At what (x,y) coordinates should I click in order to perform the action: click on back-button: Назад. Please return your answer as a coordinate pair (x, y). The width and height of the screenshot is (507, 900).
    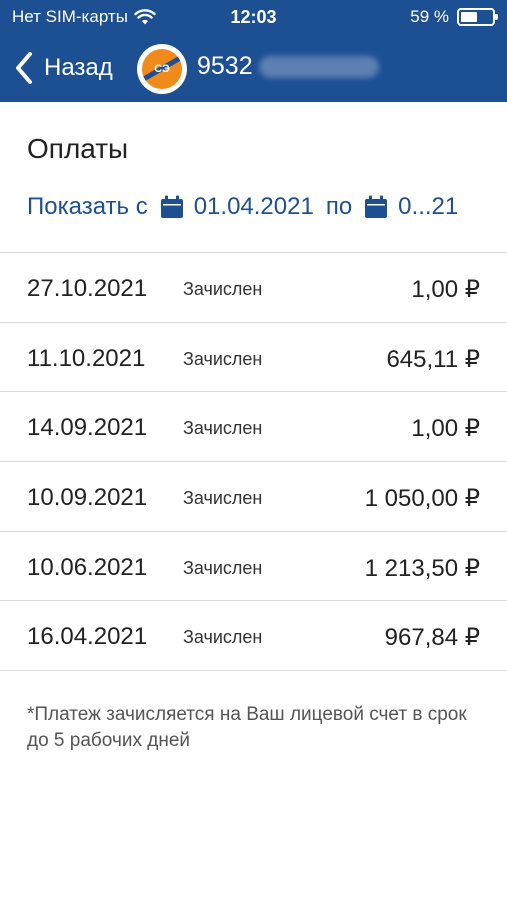
    Looking at the image, I should click on (63, 68).